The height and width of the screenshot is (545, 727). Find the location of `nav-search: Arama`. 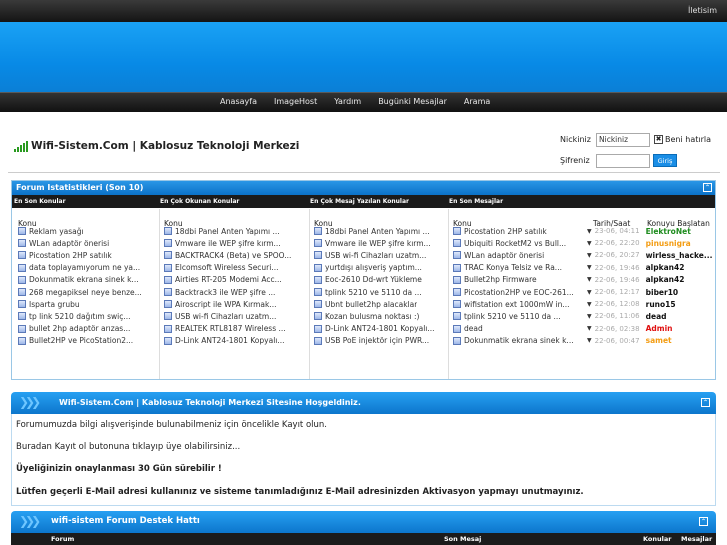

nav-search: Arama is located at coordinates (477, 101).